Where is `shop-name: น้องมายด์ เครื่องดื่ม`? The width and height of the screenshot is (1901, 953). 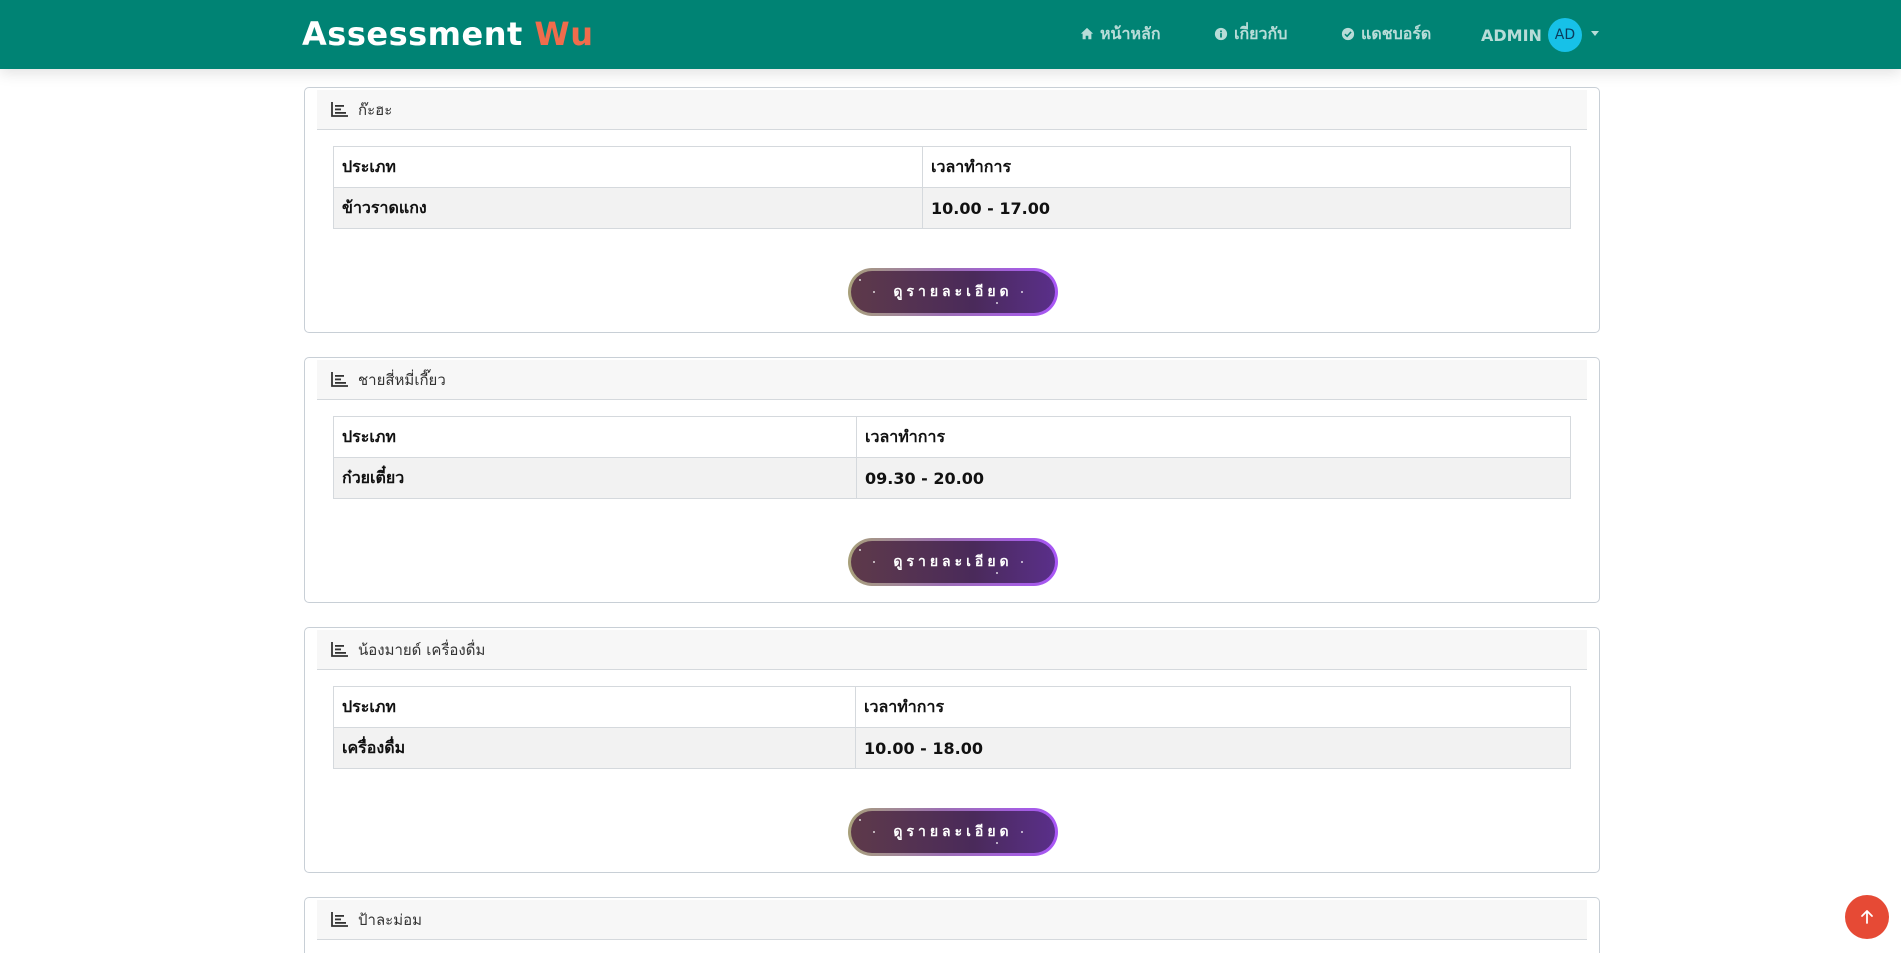
shop-name: น้องมายด์ เครื่องดื่ม is located at coordinates (422, 649).